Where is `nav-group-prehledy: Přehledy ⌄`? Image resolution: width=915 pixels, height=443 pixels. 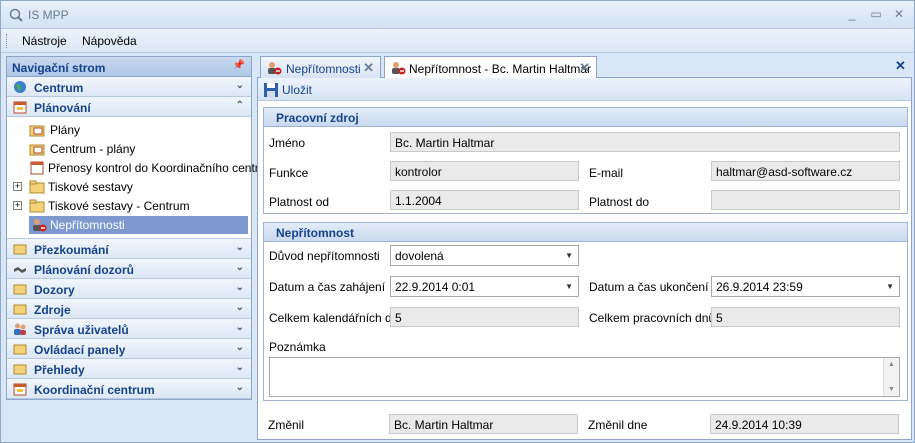 nav-group-prehledy: Přehledy ⌄ is located at coordinates (129, 369).